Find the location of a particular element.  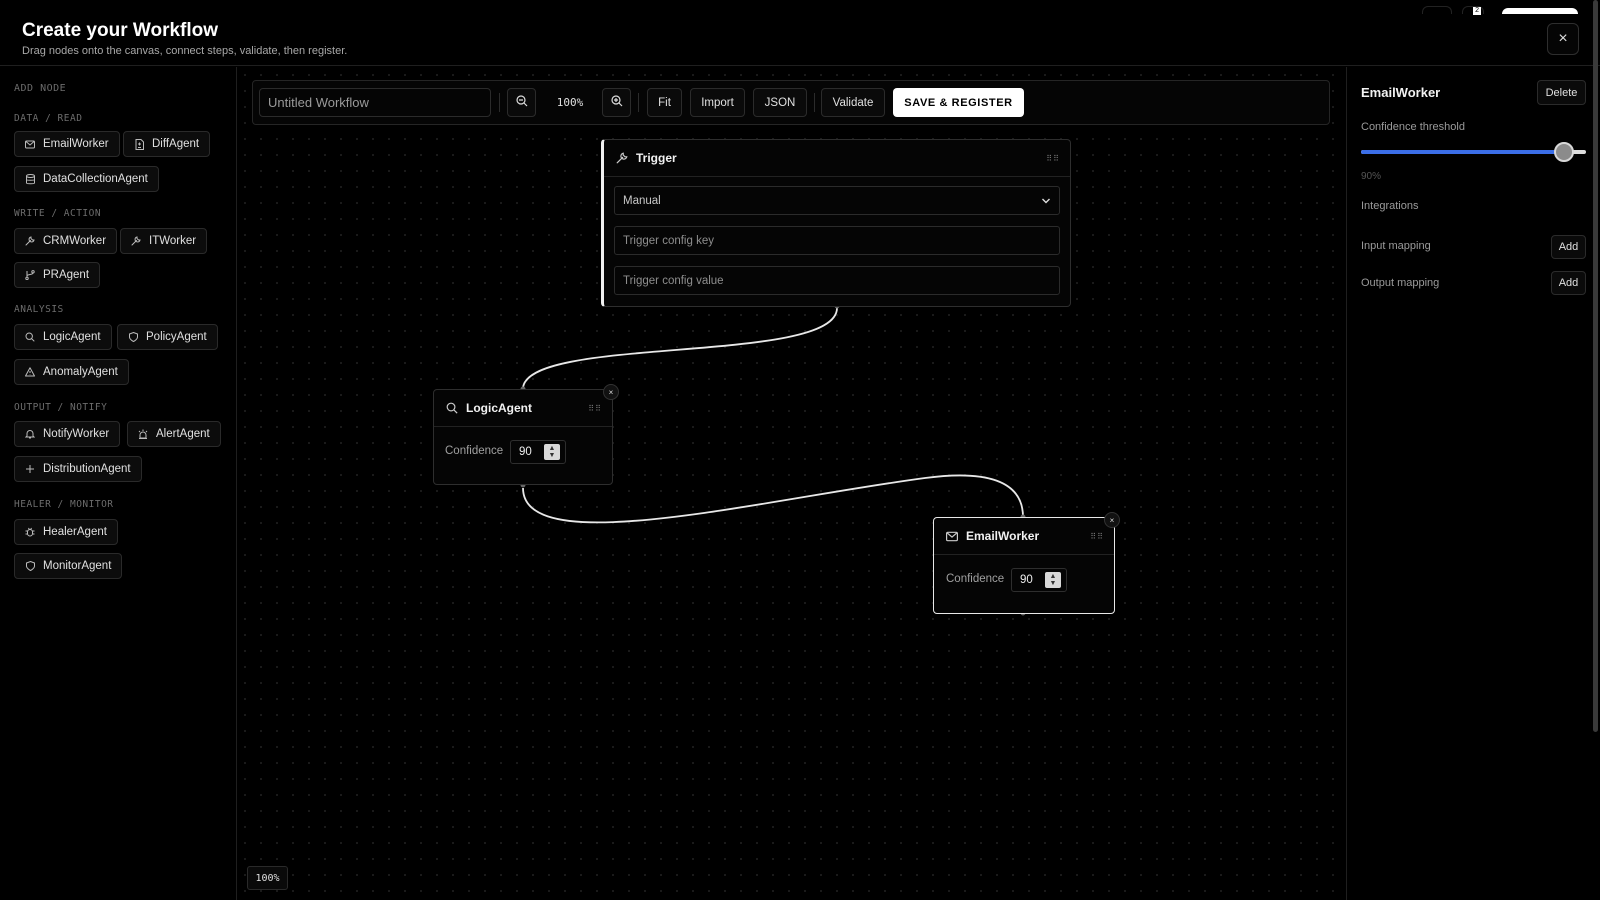

add-input-mapping-button: Add is located at coordinates (1568, 247).